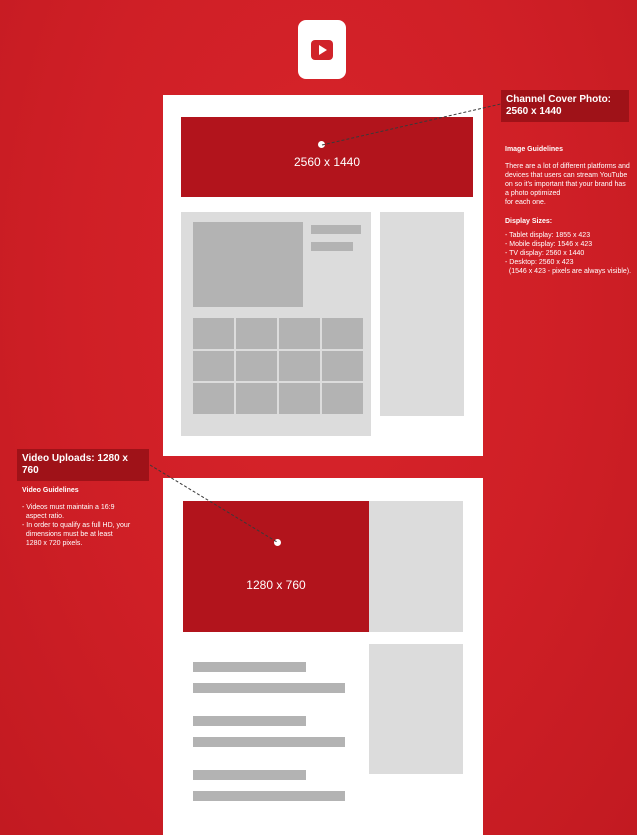 This screenshot has height=835, width=637. What do you see at coordinates (533, 193) in the screenshot?
I see `note-line: a photo optimized` at bounding box center [533, 193].